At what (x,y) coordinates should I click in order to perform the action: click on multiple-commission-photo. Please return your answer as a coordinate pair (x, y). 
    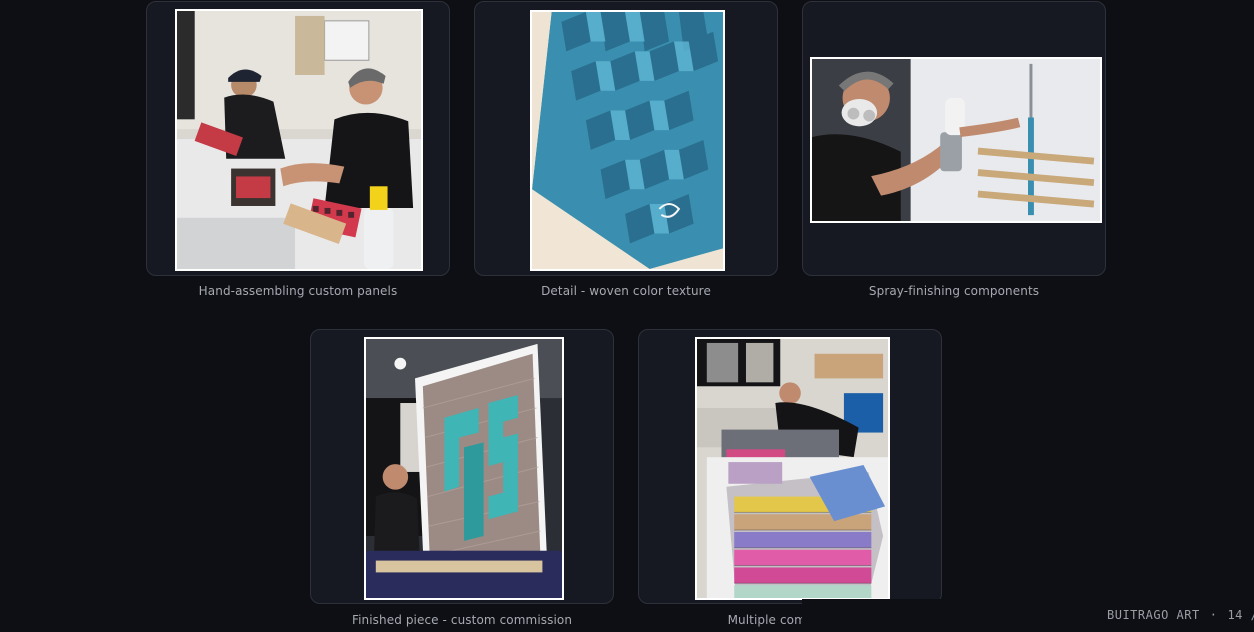
    Looking at the image, I should click on (792, 468).